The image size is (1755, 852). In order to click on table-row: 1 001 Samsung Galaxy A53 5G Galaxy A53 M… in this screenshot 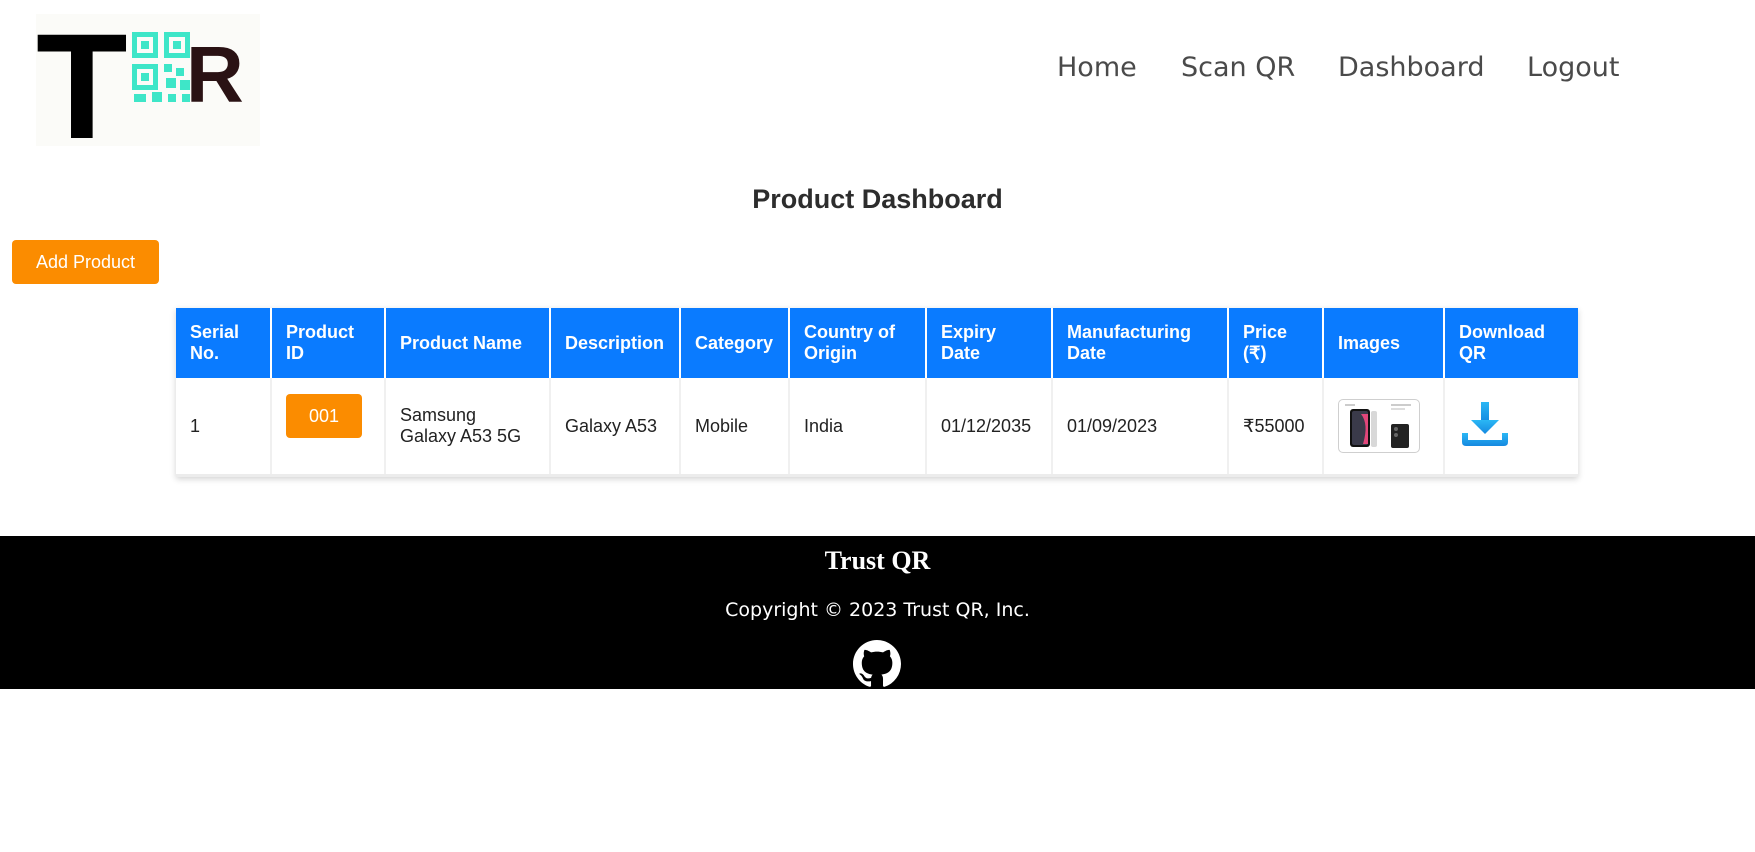, I will do `click(877, 427)`.